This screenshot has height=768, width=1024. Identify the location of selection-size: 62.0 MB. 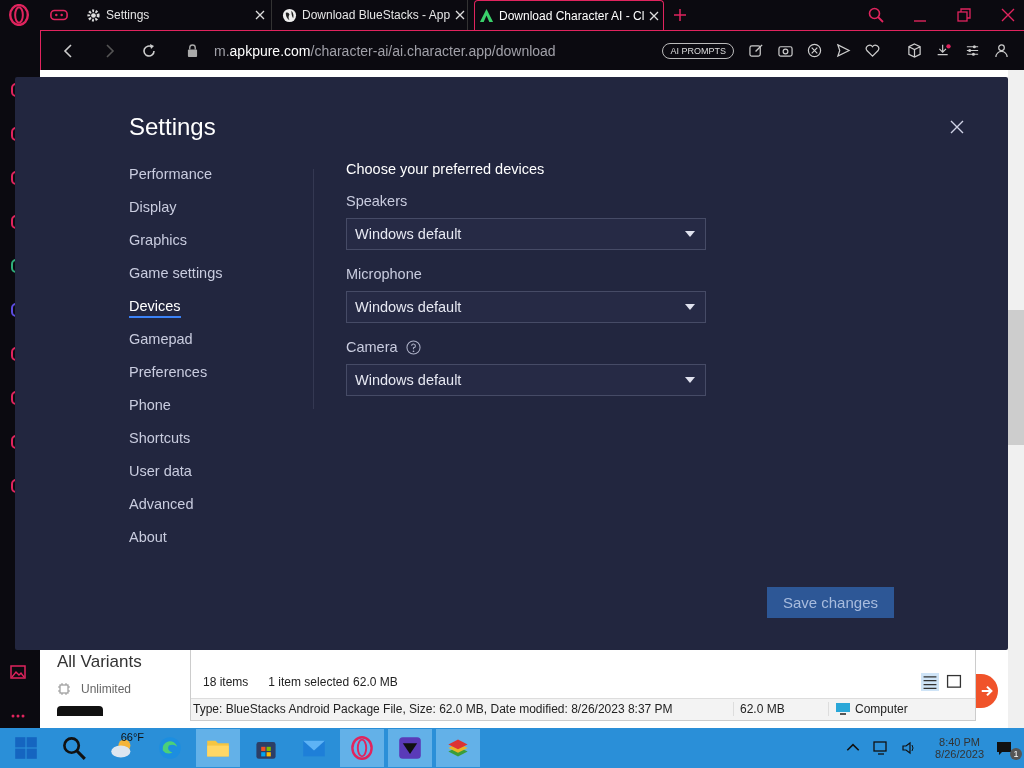
(375, 682).